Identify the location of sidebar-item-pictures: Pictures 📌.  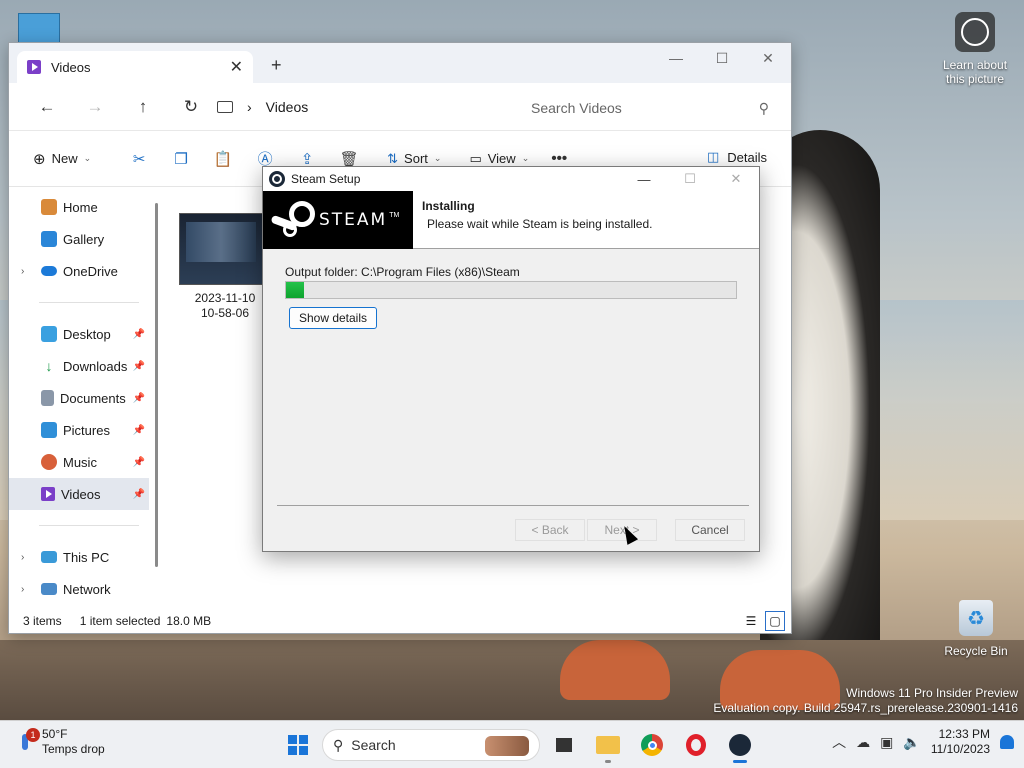
(79, 430).